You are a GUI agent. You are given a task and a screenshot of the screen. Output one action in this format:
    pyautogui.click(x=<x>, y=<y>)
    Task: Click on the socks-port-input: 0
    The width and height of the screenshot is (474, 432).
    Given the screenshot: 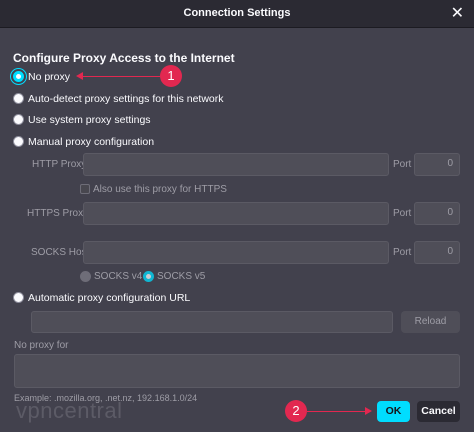 What is the action you would take?
    pyautogui.click(x=437, y=252)
    